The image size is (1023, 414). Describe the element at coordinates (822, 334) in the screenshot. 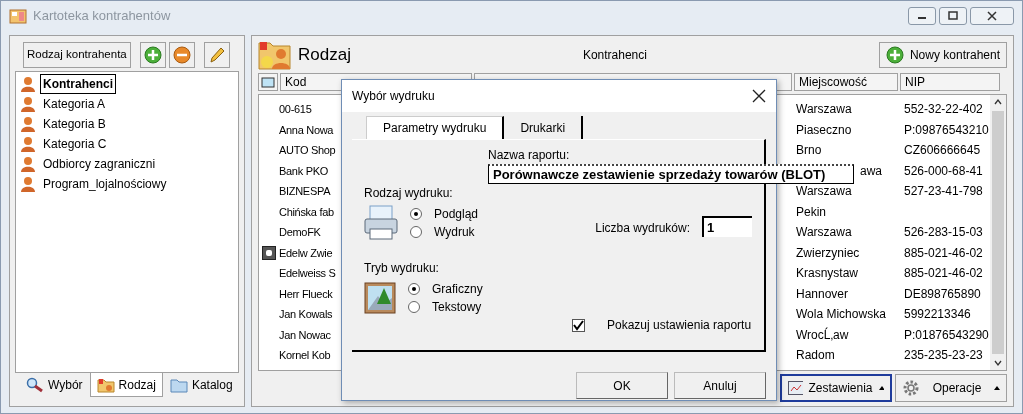

I see `table-cell: WrocĹ‚aw` at that location.